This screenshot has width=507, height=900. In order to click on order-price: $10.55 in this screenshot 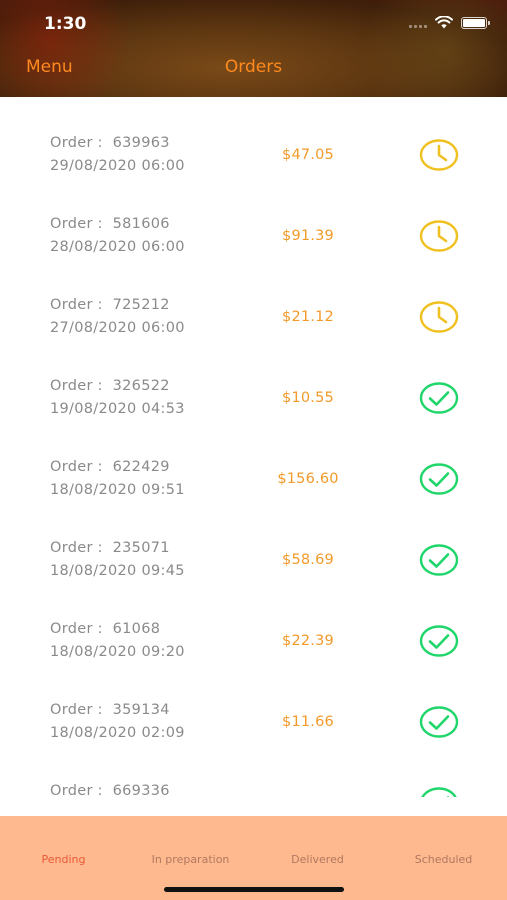, I will do `click(308, 398)`.